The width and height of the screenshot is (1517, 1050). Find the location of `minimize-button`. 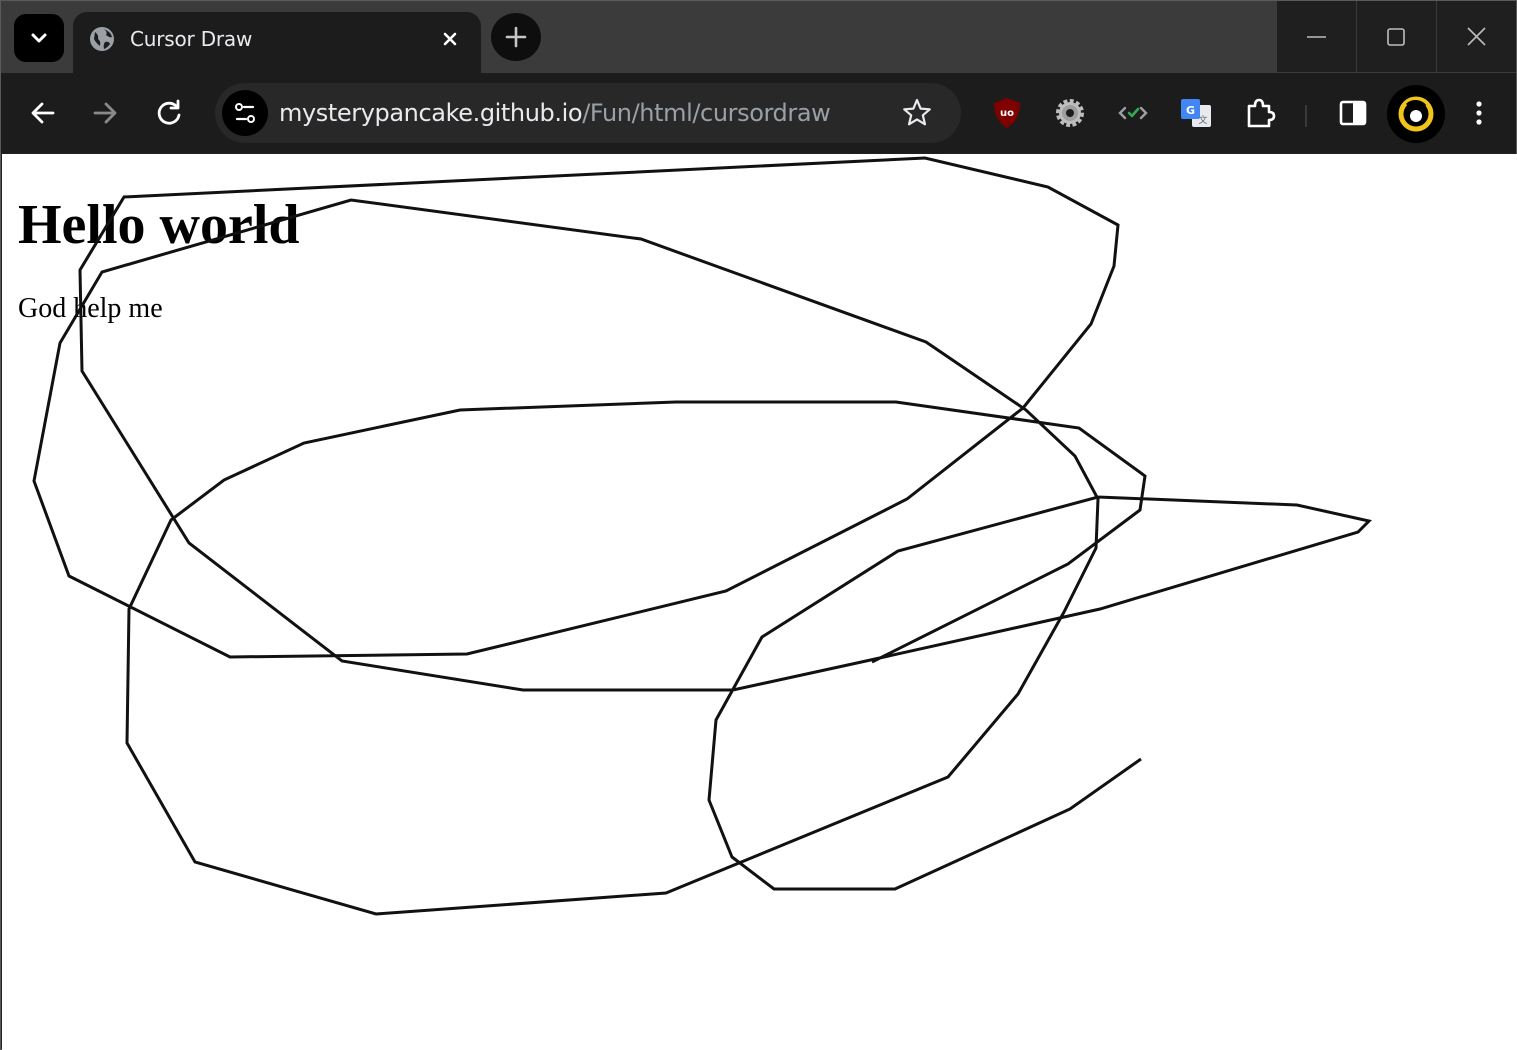

minimize-button is located at coordinates (1316, 36).